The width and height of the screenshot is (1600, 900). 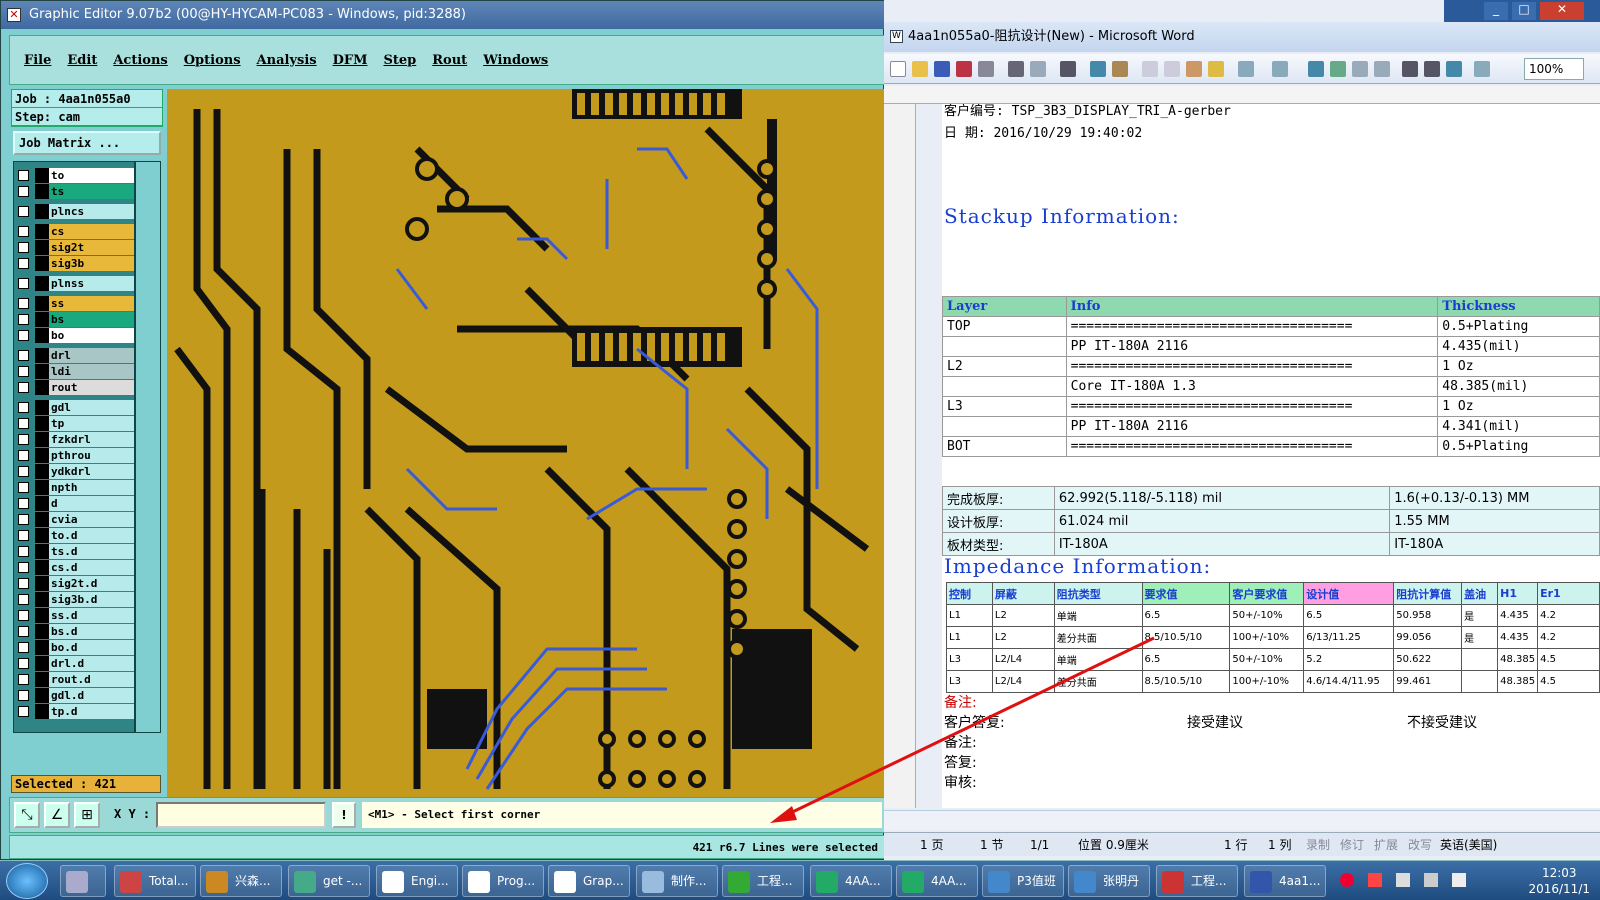 What do you see at coordinates (1431, 880) in the screenshot?
I see `tray-network-icon` at bounding box center [1431, 880].